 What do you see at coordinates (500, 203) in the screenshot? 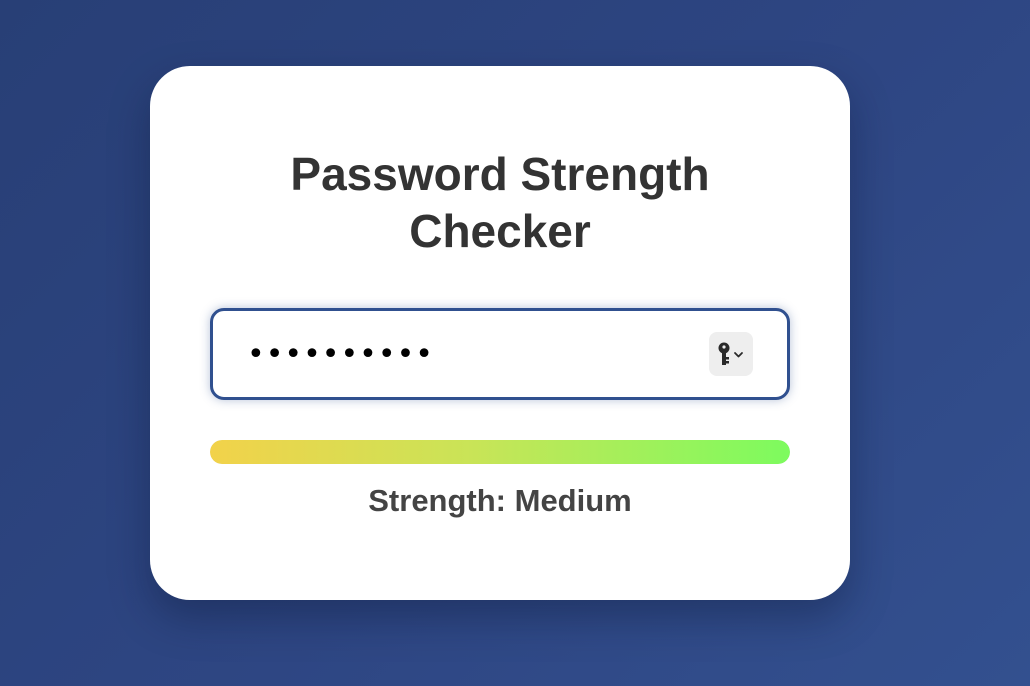
I see `page-title: Password Strength Checker` at bounding box center [500, 203].